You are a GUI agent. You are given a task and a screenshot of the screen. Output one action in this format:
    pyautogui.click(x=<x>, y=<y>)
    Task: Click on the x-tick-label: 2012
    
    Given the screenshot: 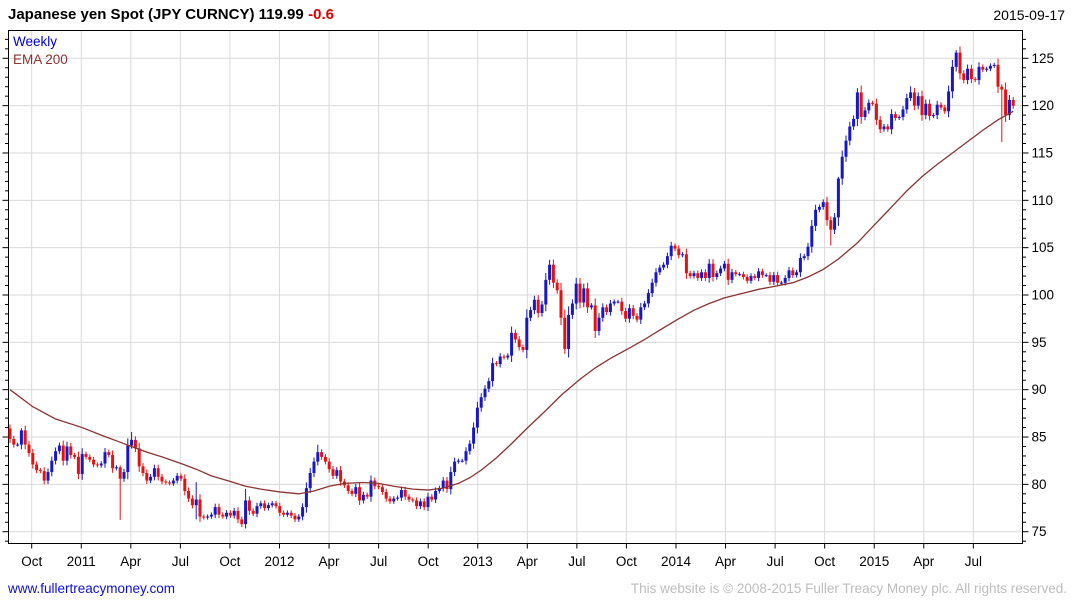 What is the action you would take?
    pyautogui.click(x=279, y=561)
    